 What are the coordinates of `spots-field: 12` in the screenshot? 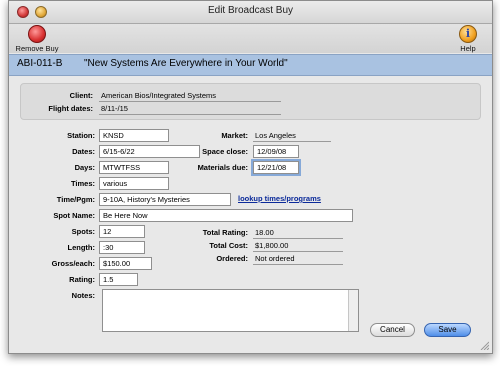 It's located at (122, 231).